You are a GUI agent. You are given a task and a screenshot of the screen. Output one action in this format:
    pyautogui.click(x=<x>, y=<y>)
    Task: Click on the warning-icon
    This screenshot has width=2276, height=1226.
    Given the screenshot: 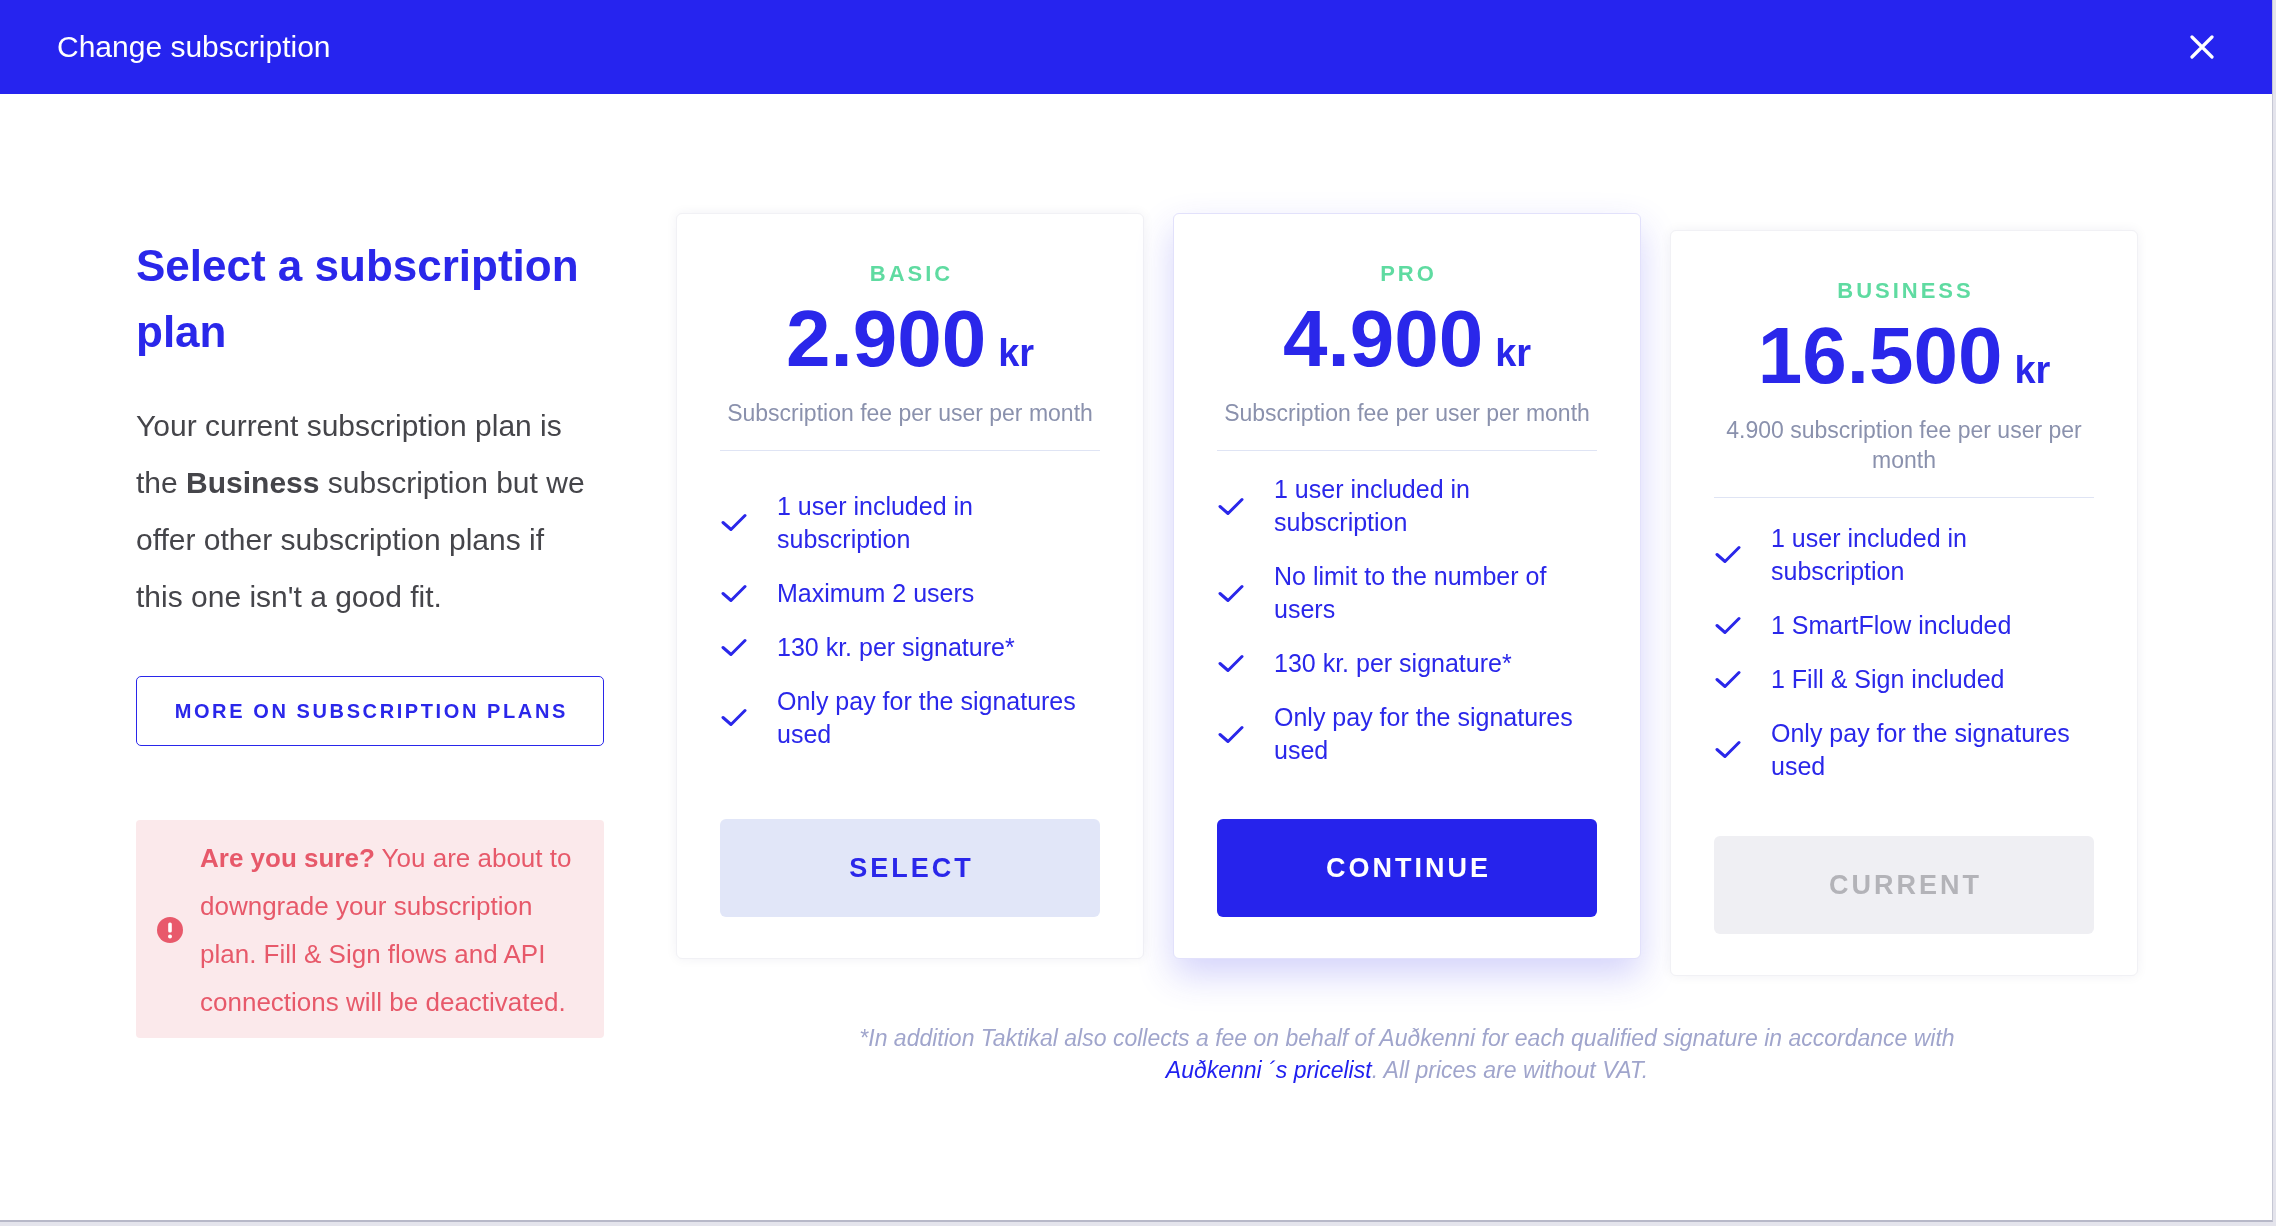 What is the action you would take?
    pyautogui.click(x=170, y=930)
    